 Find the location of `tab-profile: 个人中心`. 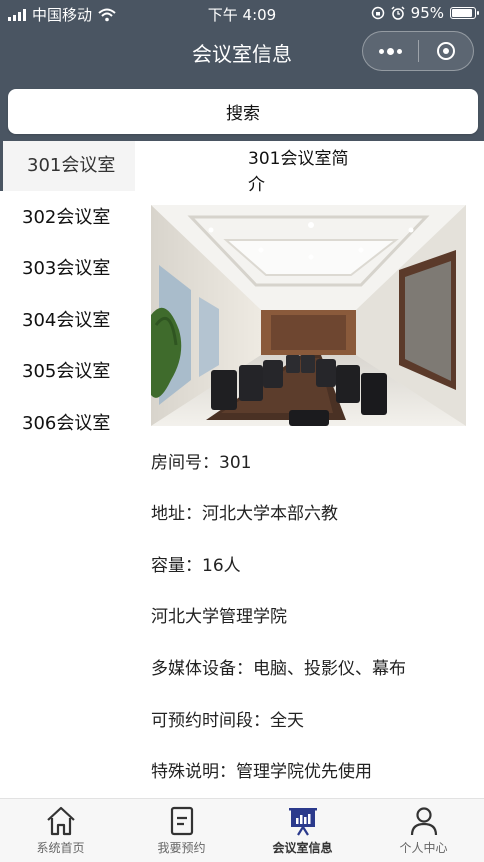

tab-profile: 个人中心 is located at coordinates (423, 830).